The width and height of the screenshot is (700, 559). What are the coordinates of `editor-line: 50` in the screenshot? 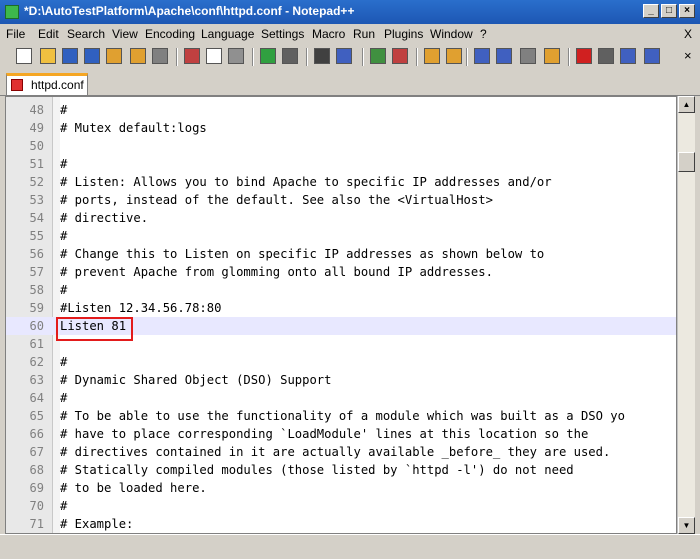 It's located at (341, 146).